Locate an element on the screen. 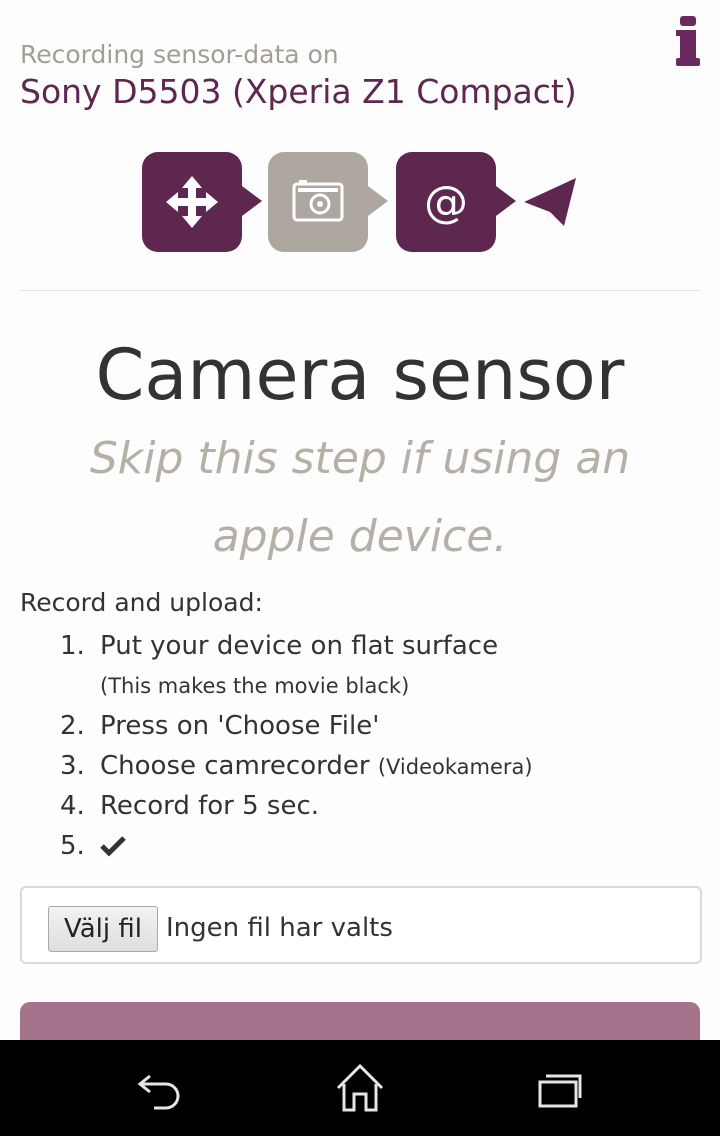  item-number: 2. is located at coordinates (72, 726).